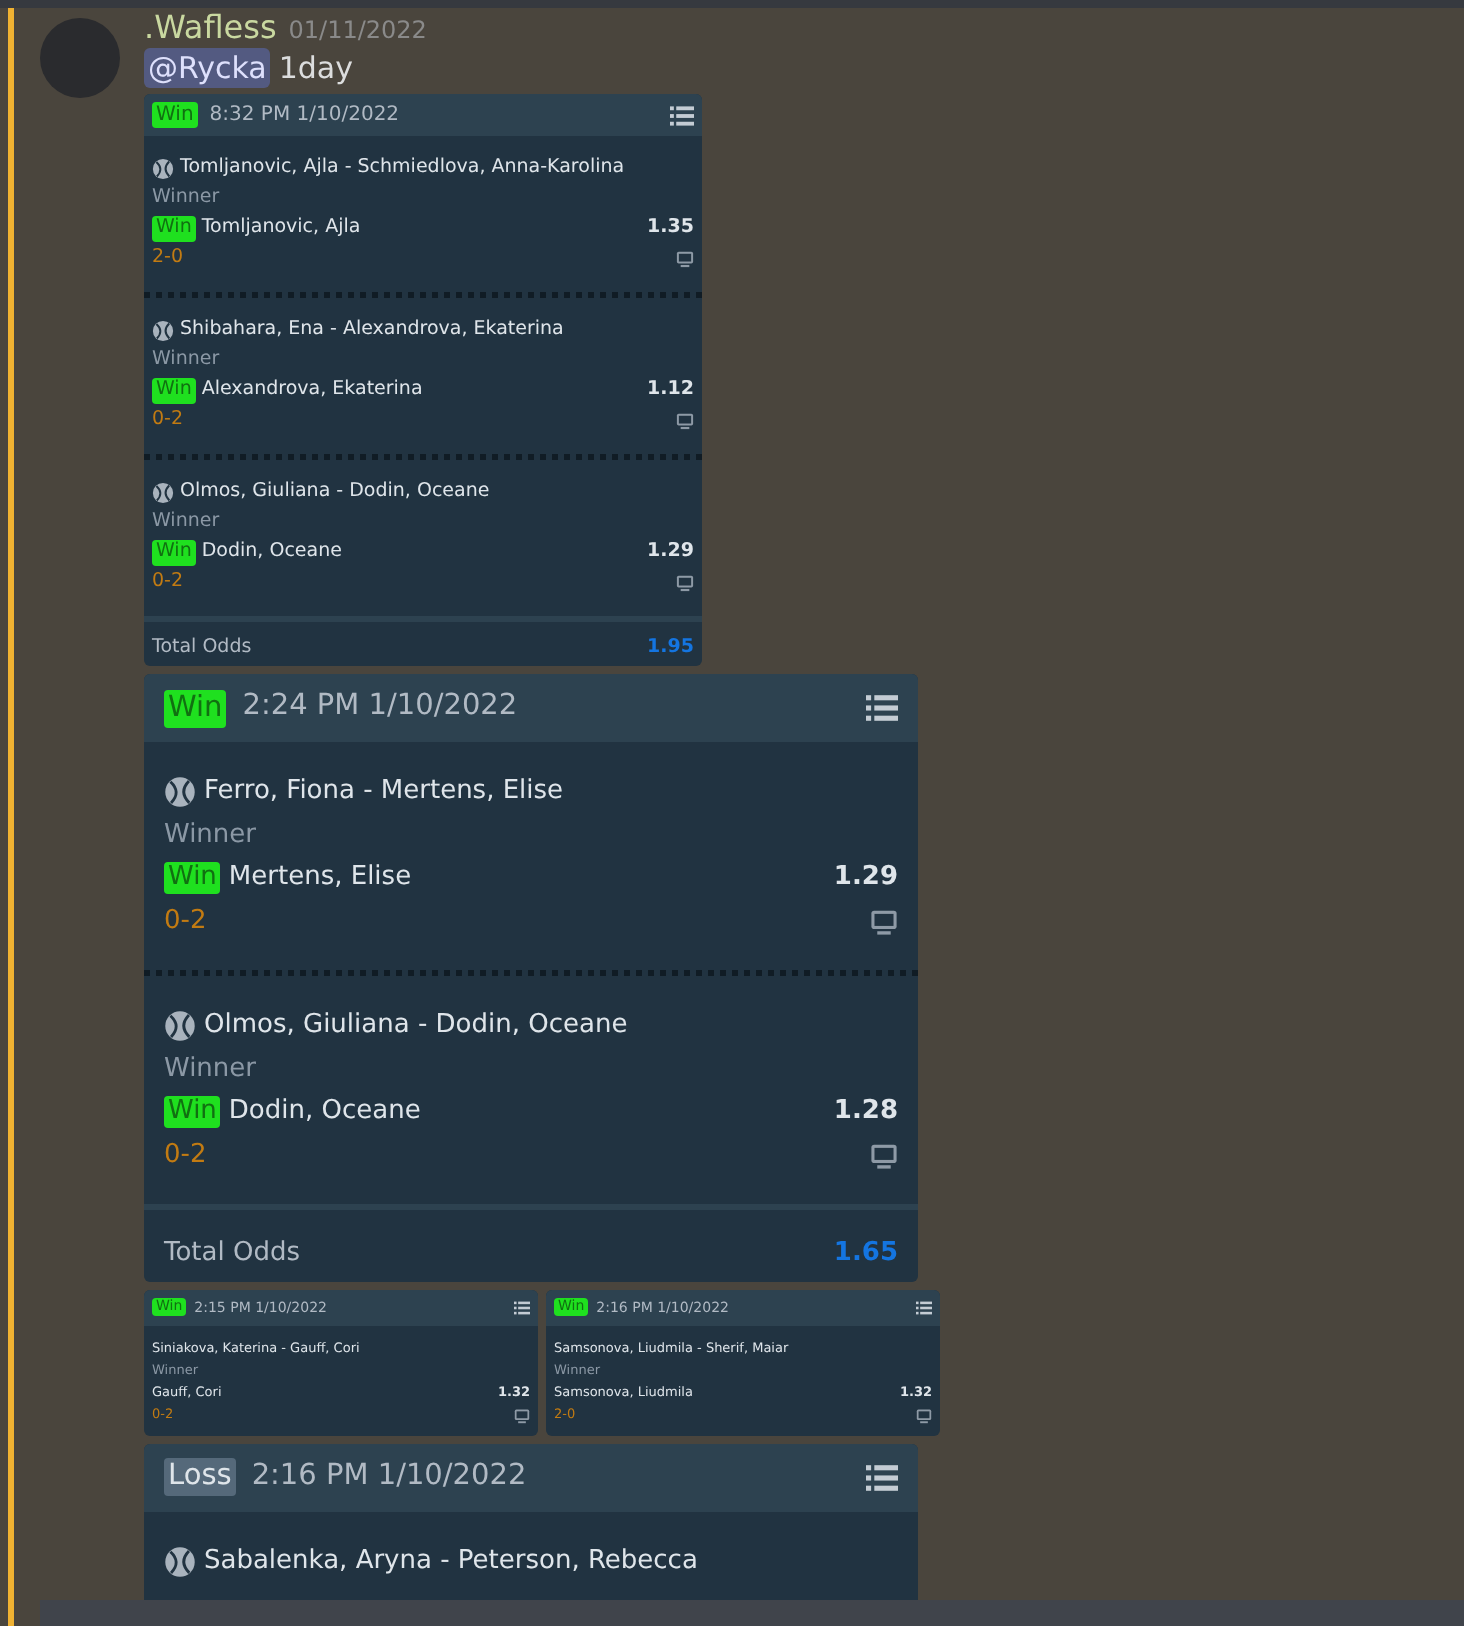 The width and height of the screenshot is (1464, 1626). I want to click on selection-name: Alexandrova, Ekaterina, so click(312, 390).